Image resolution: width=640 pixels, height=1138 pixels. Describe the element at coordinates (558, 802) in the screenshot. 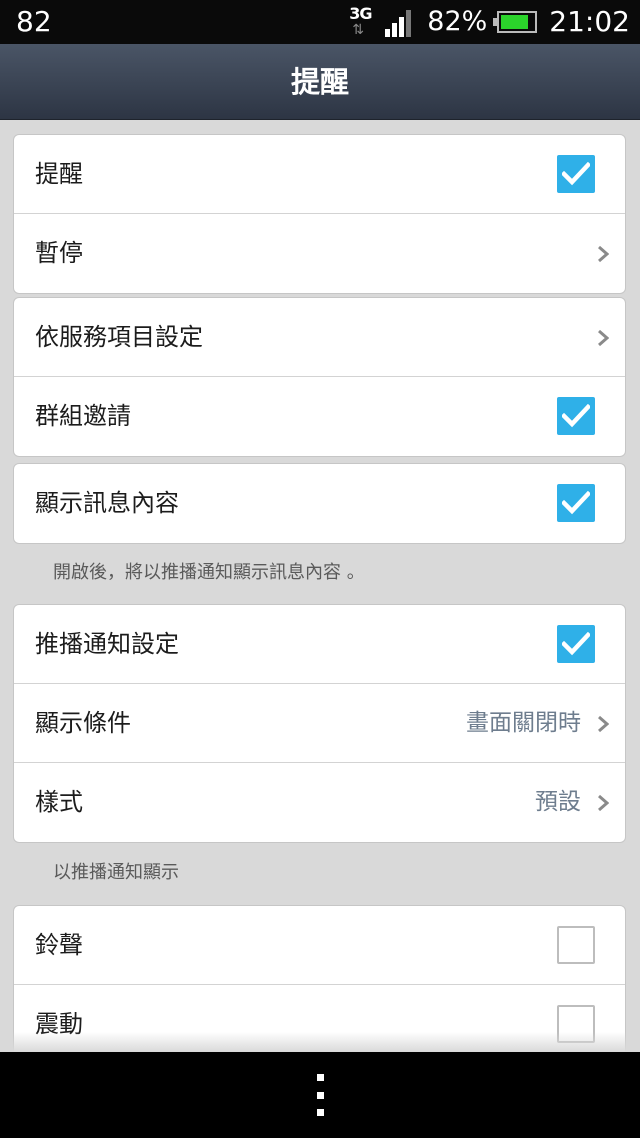

I see `setting-value: 預設` at that location.